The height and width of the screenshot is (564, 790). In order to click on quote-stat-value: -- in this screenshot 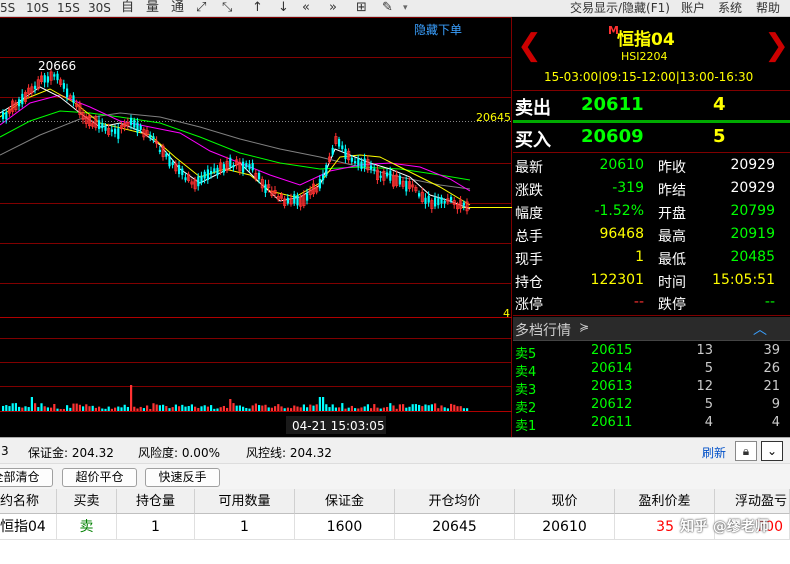, I will do `click(638, 302)`.